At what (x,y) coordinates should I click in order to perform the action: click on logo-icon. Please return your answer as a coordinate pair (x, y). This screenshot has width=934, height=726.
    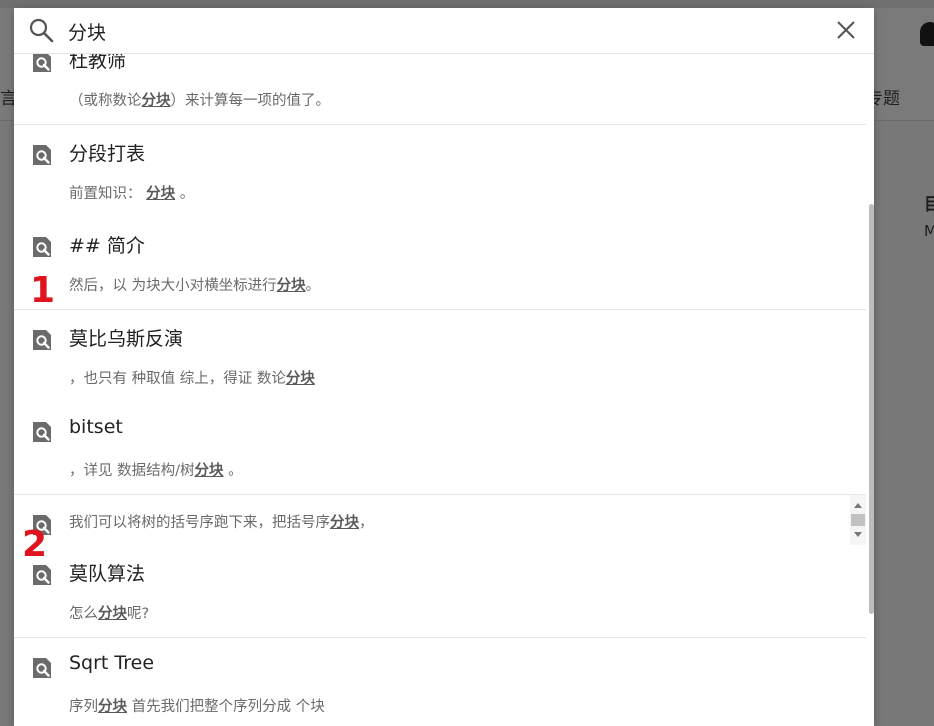
    Looking at the image, I should click on (927, 34).